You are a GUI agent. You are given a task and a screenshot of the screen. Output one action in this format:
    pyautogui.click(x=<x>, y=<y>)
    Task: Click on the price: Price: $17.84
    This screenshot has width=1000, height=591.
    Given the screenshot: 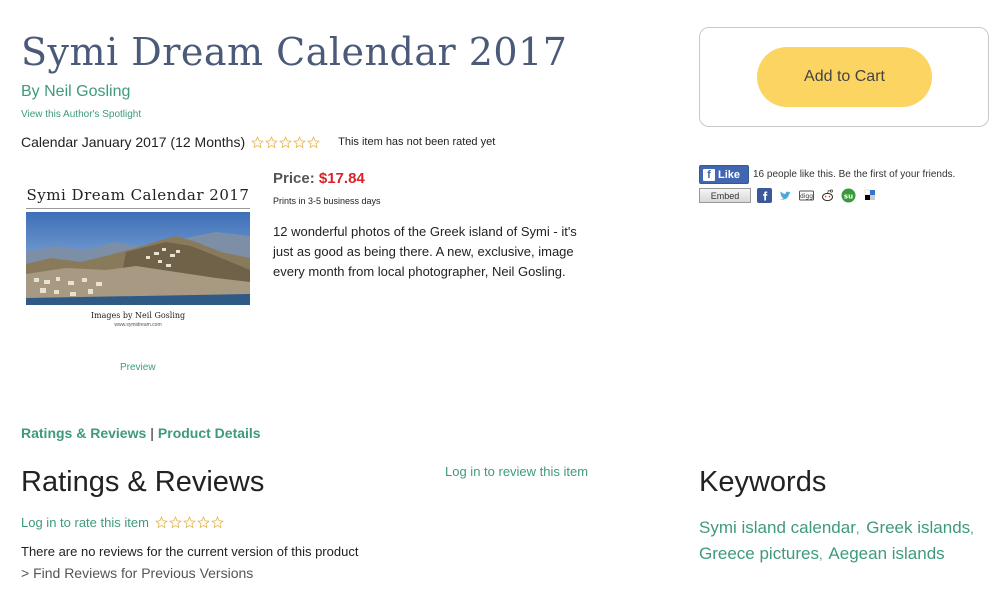 What is the action you would take?
    pyautogui.click(x=319, y=178)
    